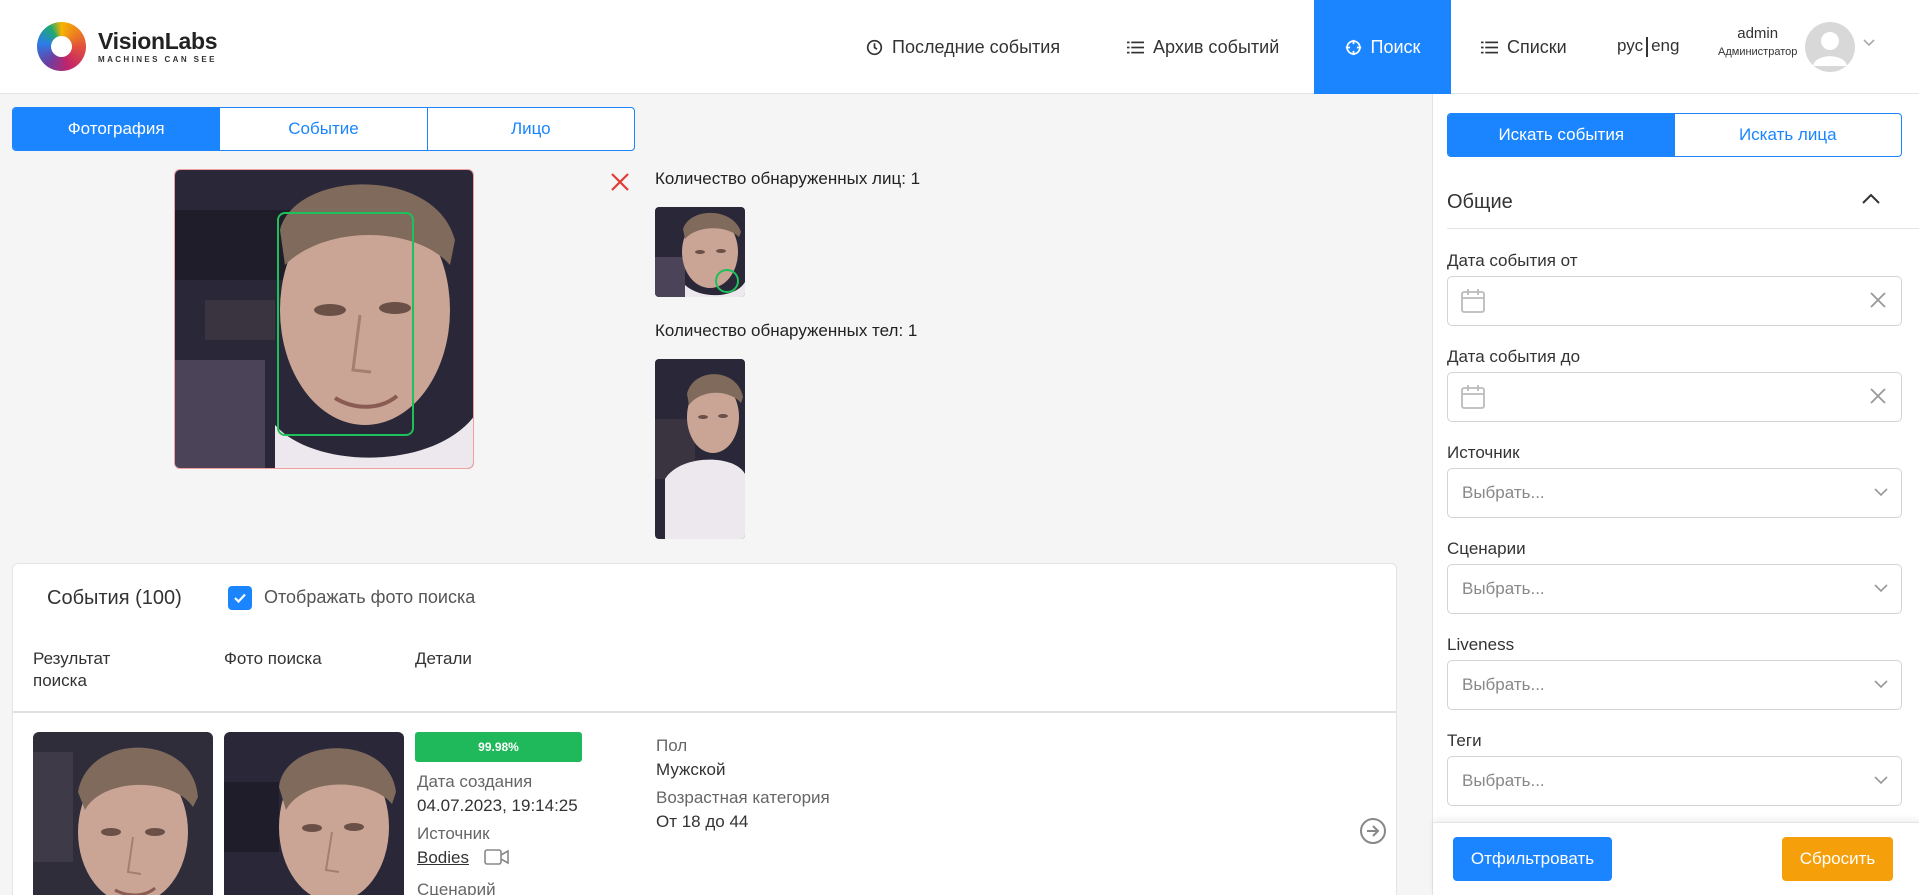  I want to click on liveness-label: Liveness, so click(1481, 644).